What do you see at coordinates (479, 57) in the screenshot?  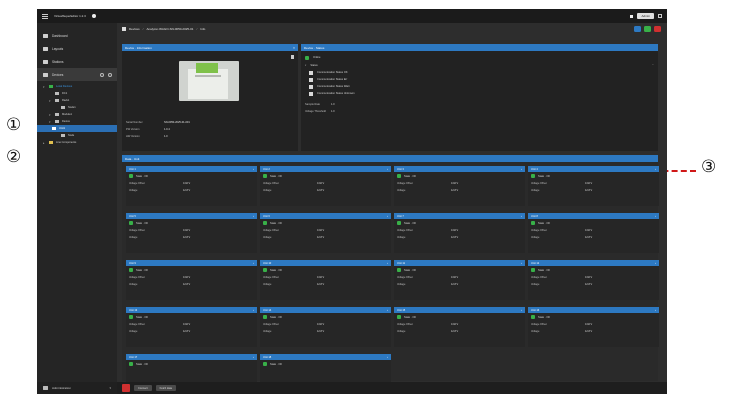 I see `device-state: Online` at bounding box center [479, 57].